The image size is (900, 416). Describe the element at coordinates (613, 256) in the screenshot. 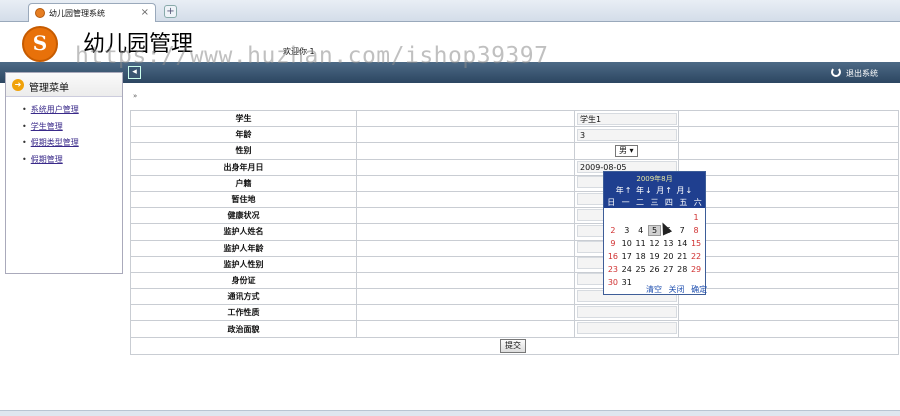

I see `date-cell: 16` at that location.